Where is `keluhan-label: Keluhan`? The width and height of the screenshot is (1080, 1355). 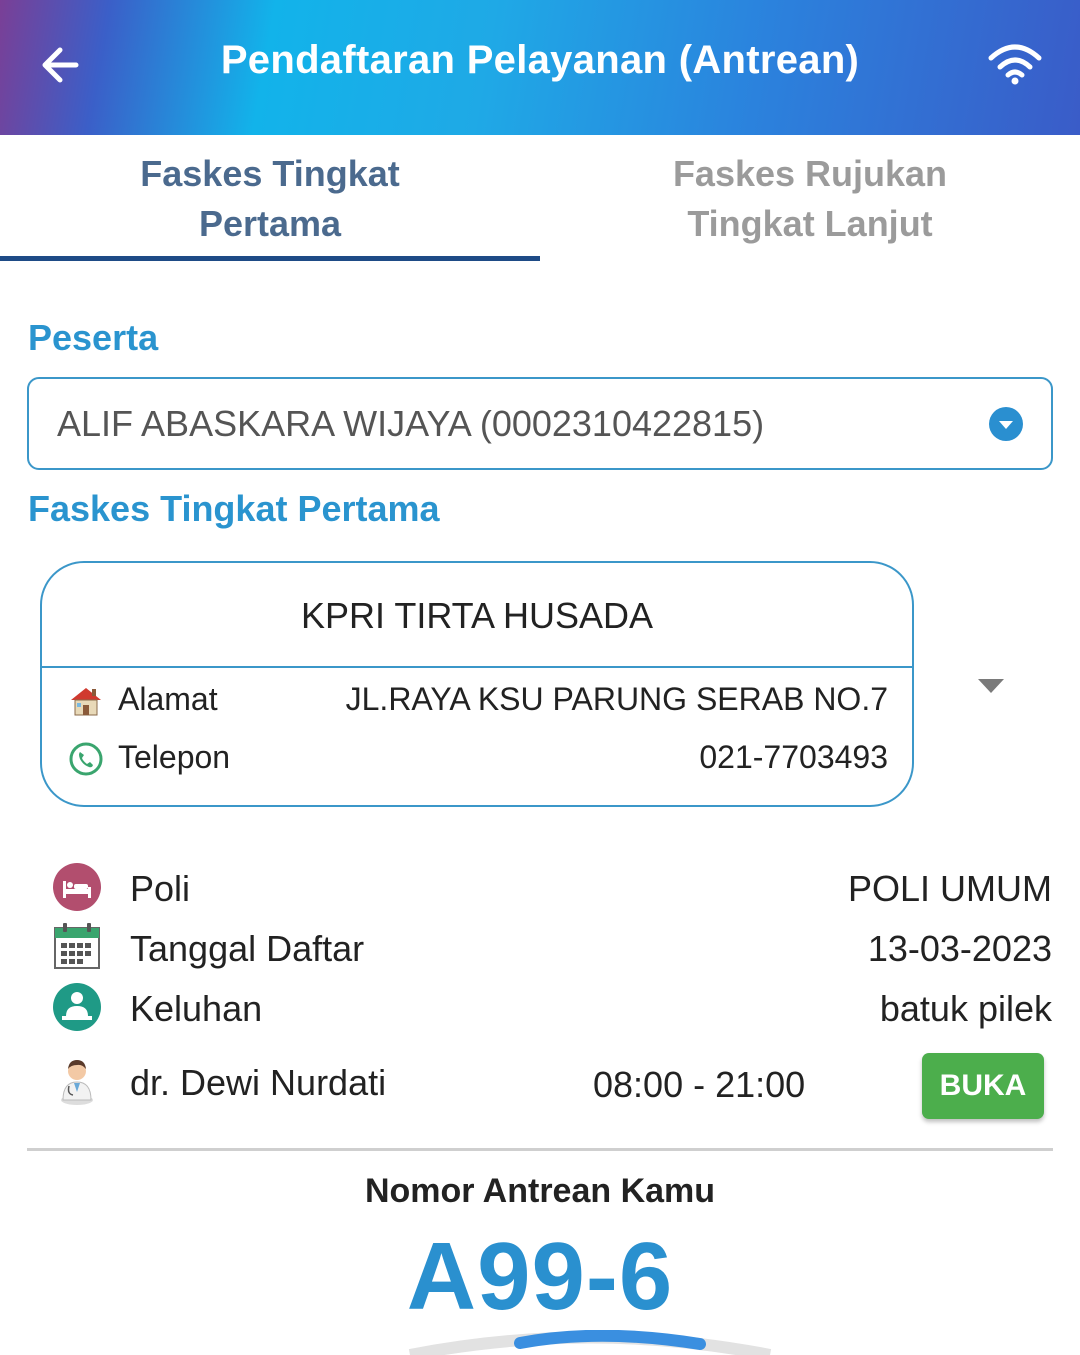
keluhan-label: Keluhan is located at coordinates (196, 1008).